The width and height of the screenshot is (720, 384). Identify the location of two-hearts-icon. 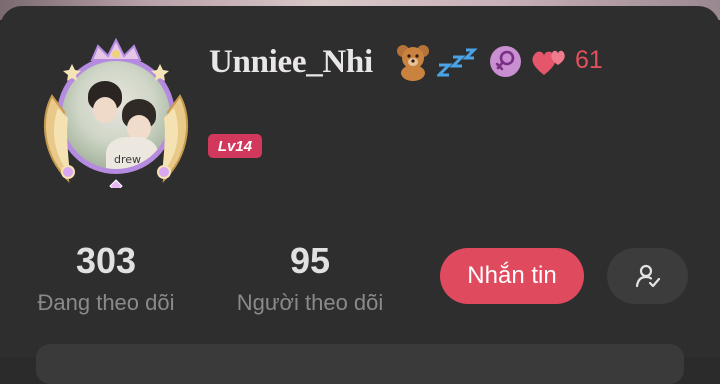
(548, 62).